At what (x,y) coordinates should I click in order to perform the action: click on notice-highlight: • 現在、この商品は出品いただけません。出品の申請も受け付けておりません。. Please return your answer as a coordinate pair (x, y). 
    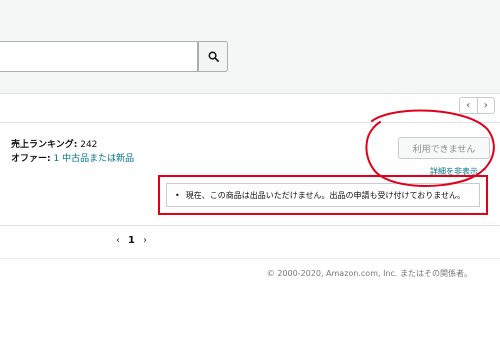
    Looking at the image, I should click on (323, 195).